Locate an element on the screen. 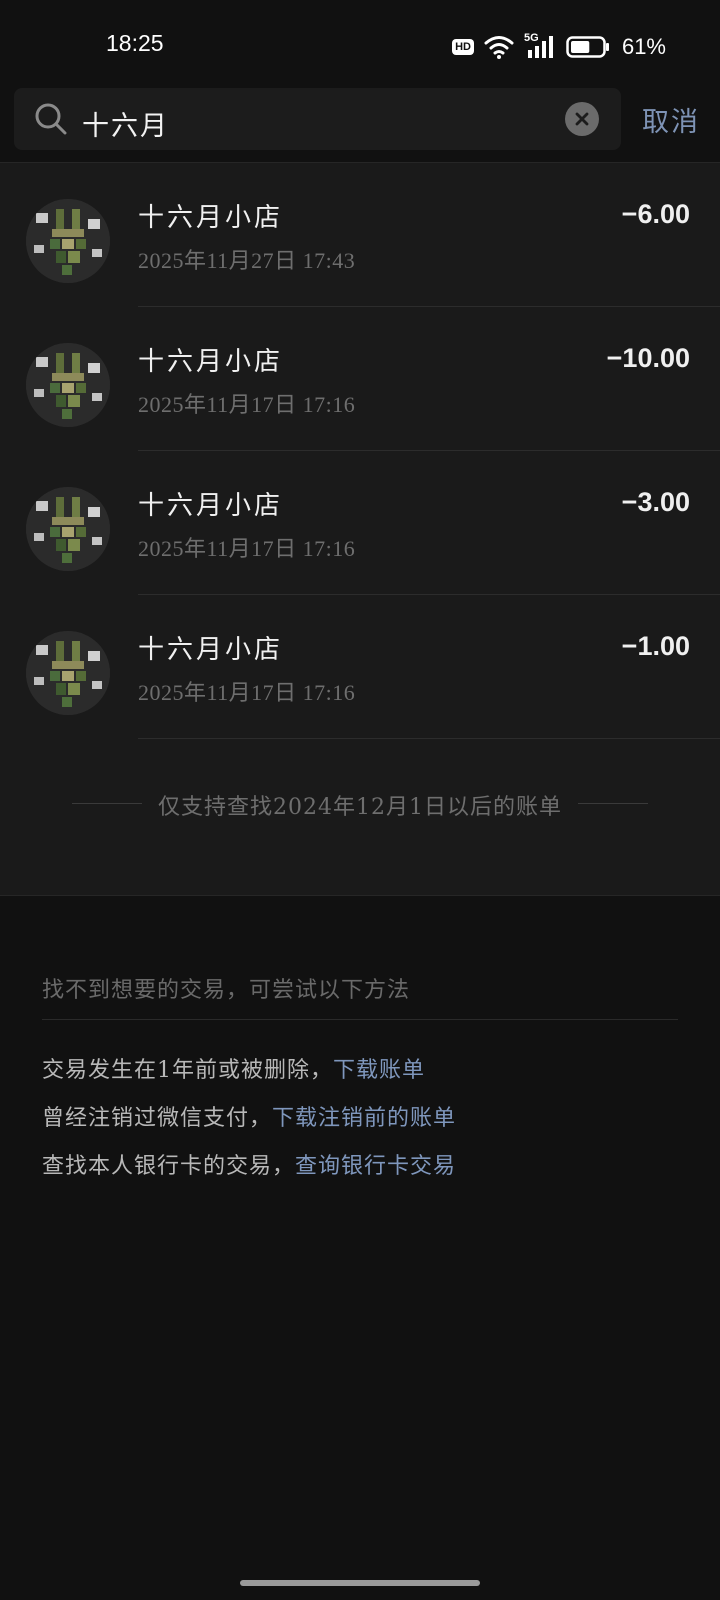  clear-button is located at coordinates (582, 119).